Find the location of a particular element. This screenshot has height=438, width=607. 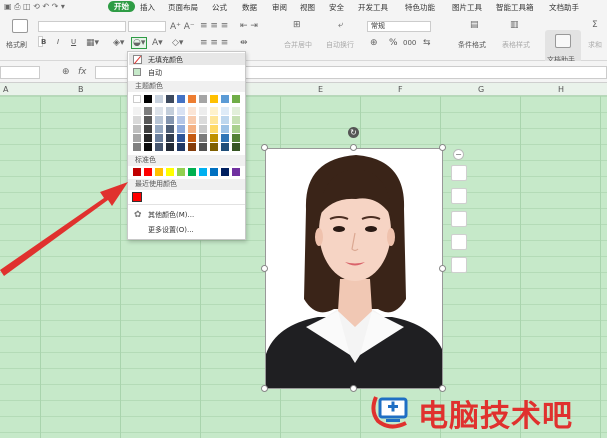

tab-formula: 公式 is located at coordinates (219, 7).